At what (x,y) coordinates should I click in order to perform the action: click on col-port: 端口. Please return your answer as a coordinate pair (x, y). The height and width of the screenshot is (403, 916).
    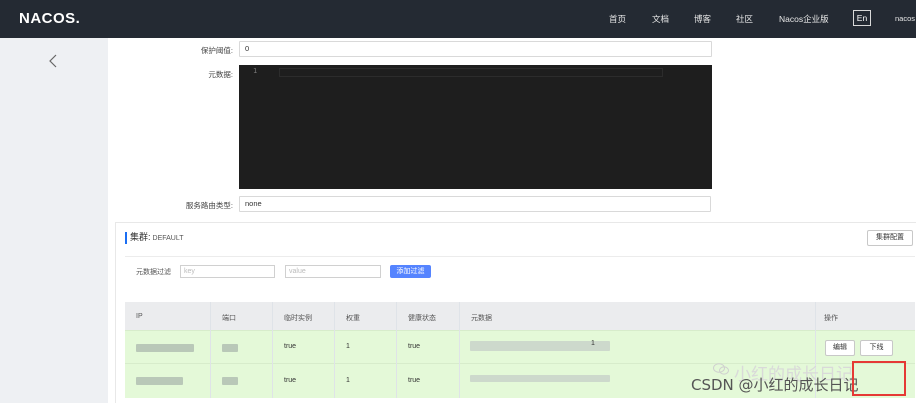
    Looking at the image, I should click on (229, 318).